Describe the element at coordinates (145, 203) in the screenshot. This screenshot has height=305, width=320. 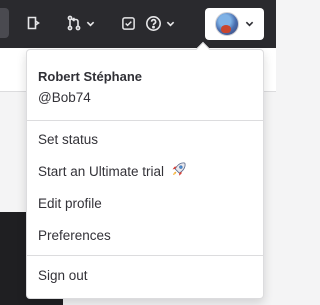
I see `edit-profile-item: Edit profile` at that location.